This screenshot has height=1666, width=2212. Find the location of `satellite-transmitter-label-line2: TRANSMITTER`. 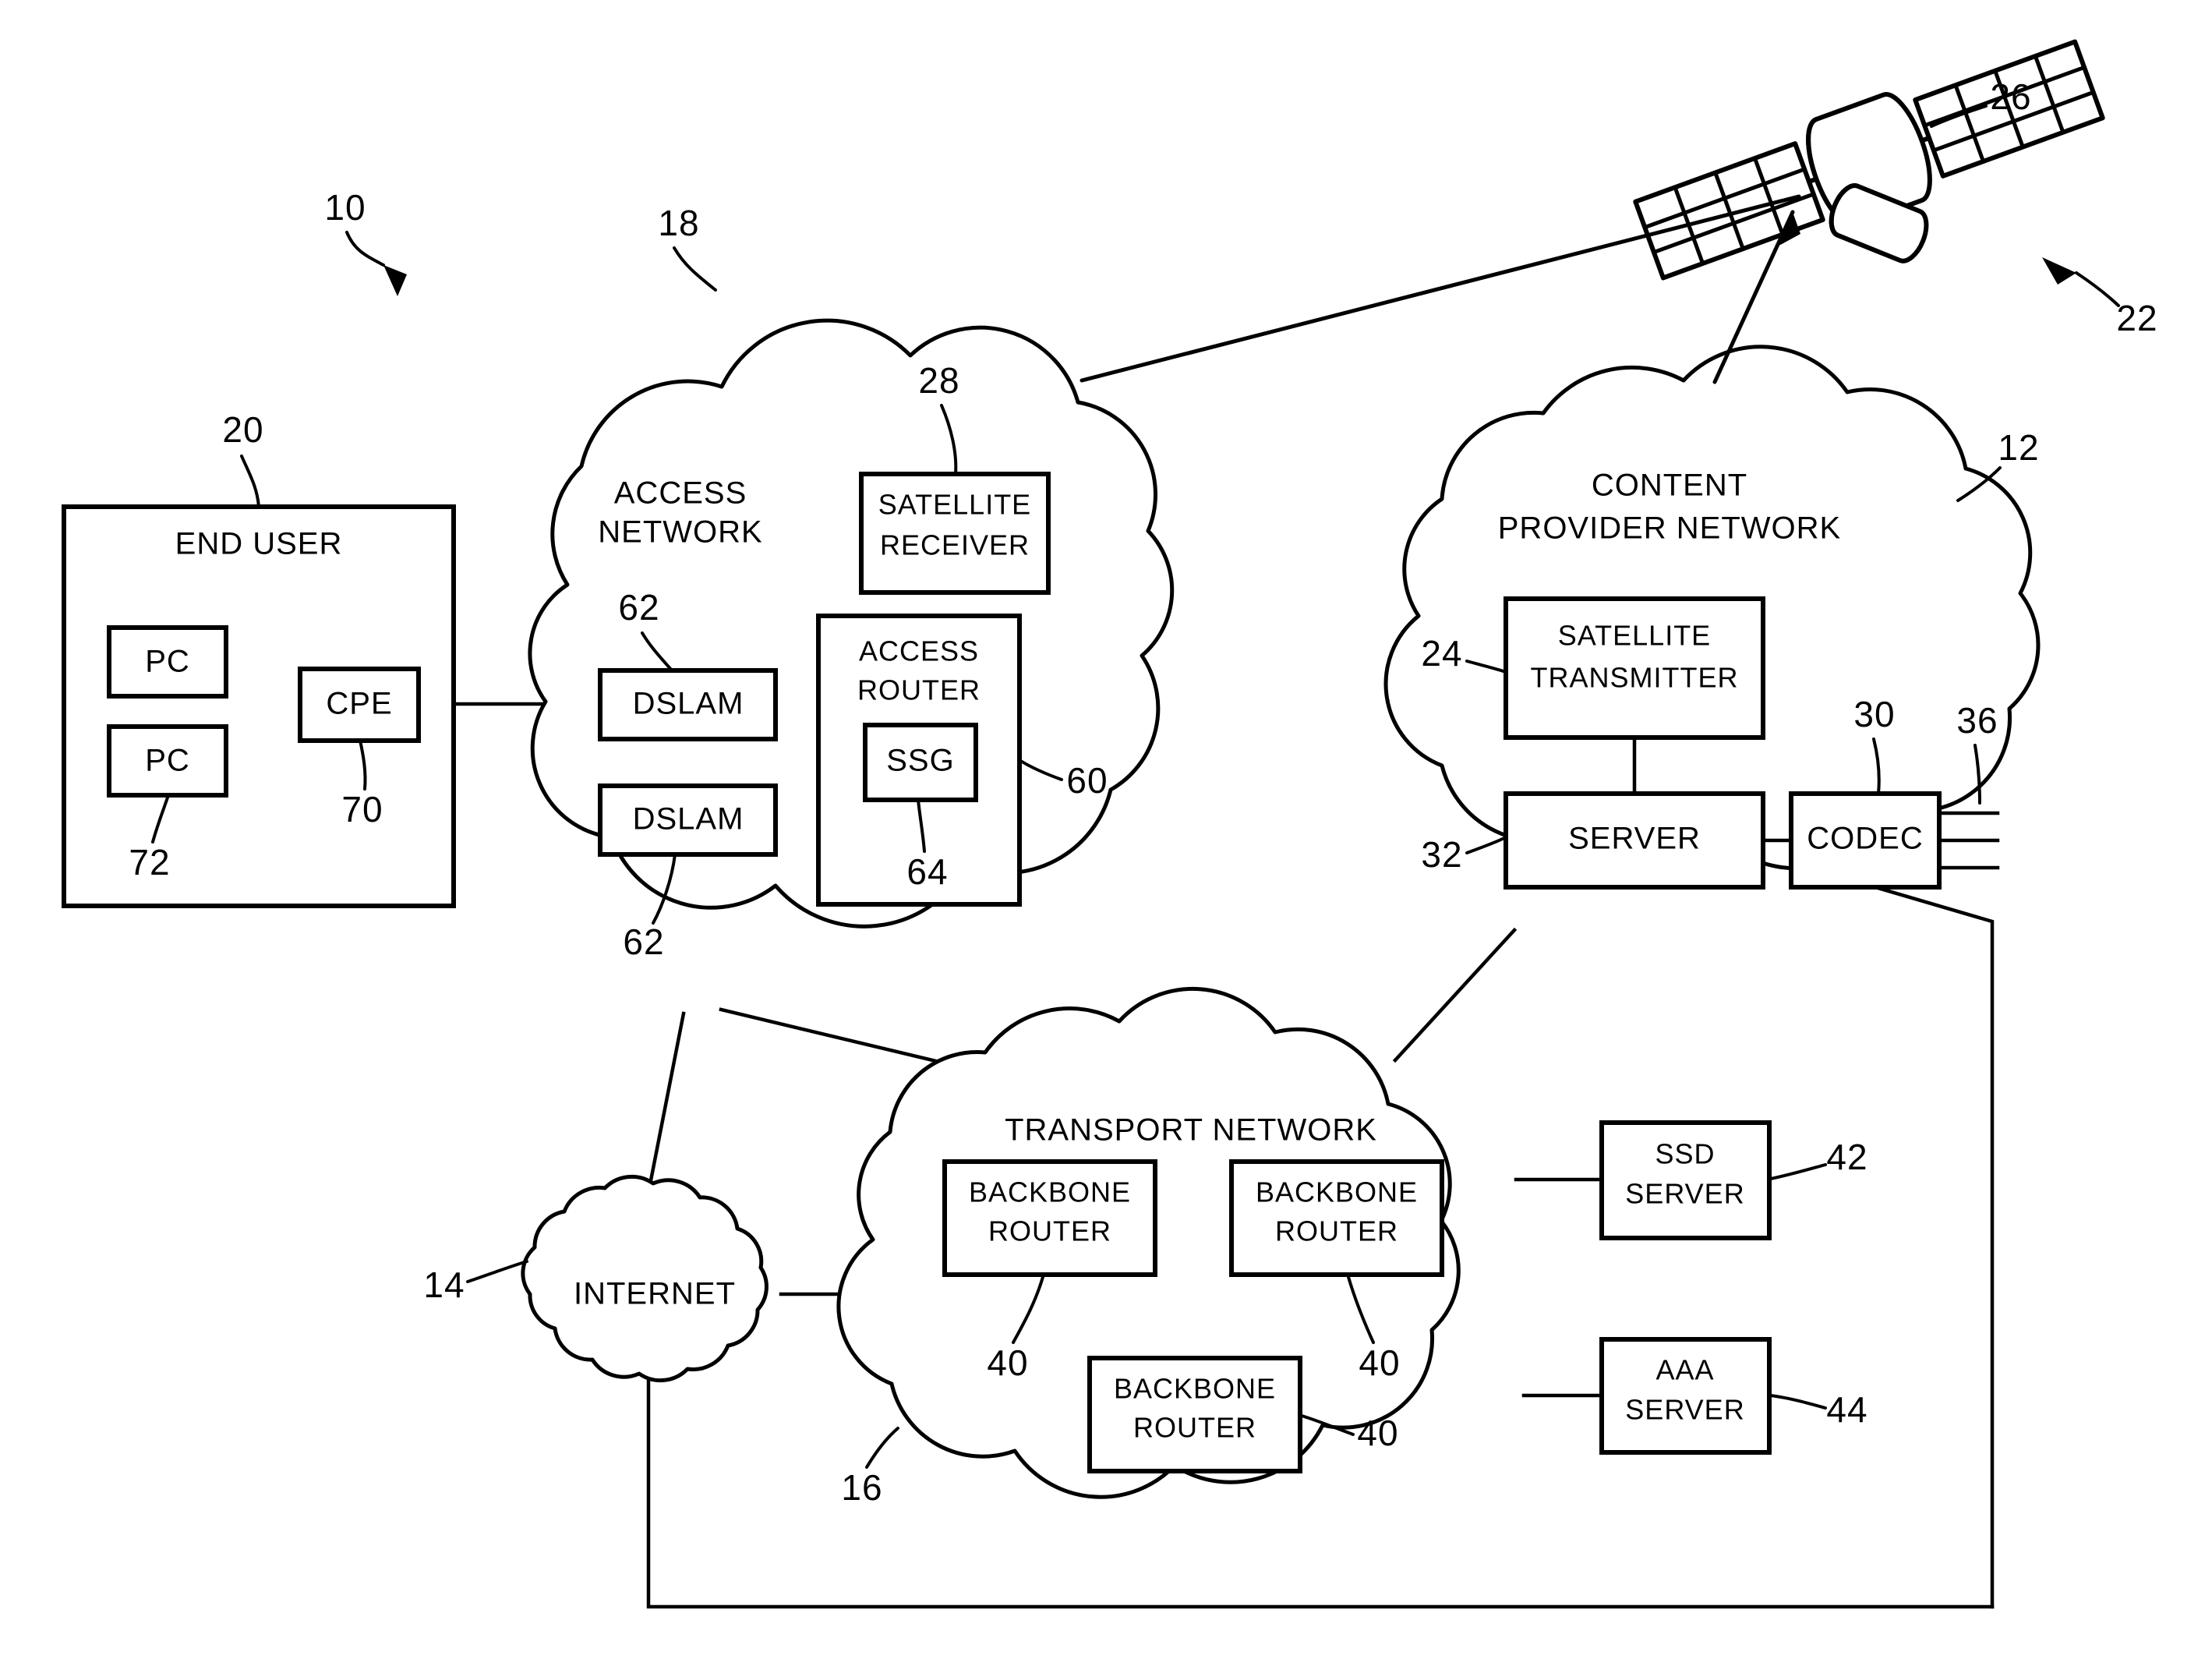

satellite-transmitter-label-line2: TRANSMITTER is located at coordinates (1635, 678).